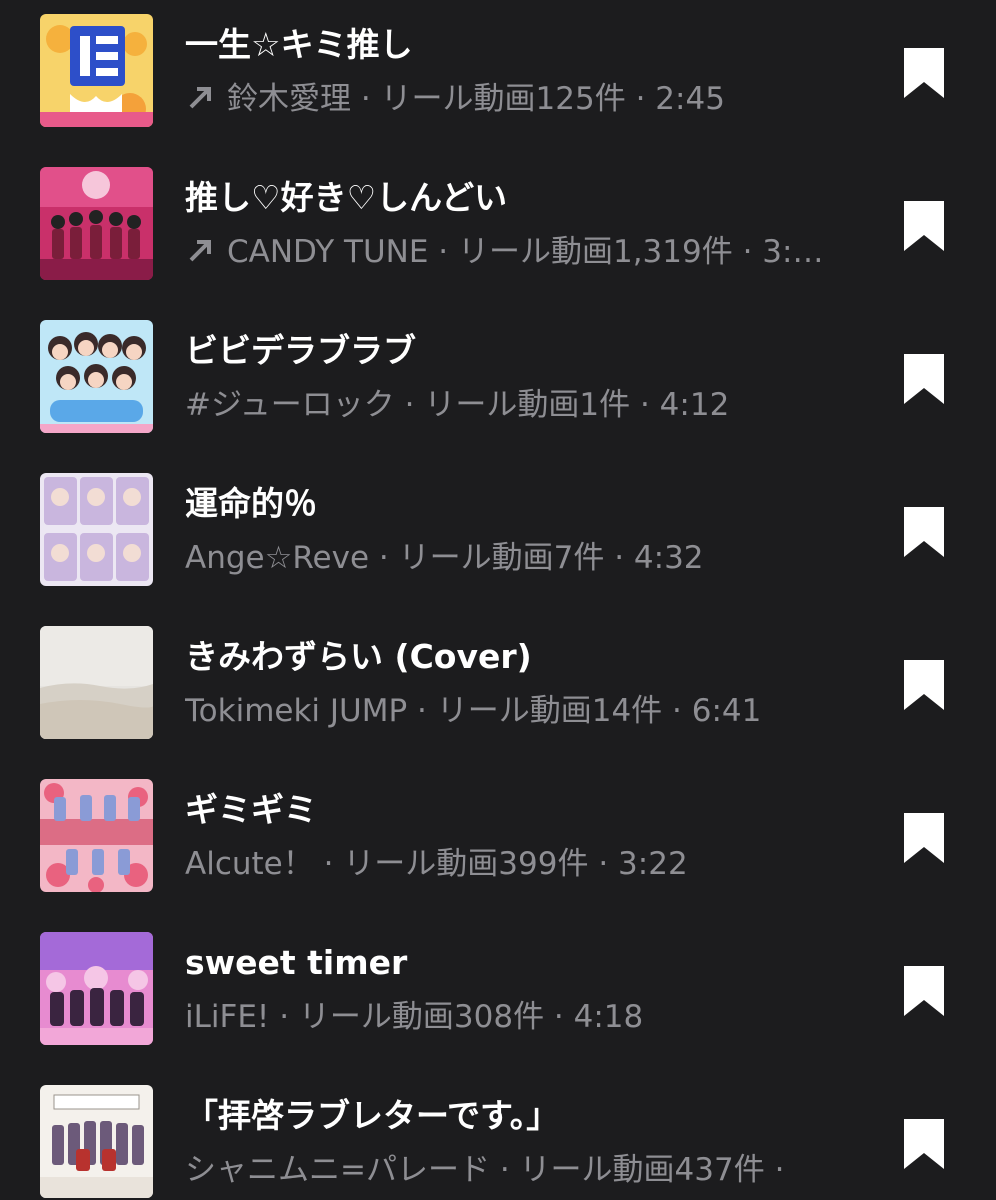  Describe the element at coordinates (549, 711) in the screenshot. I see `reel-count: リール動画14件` at that location.